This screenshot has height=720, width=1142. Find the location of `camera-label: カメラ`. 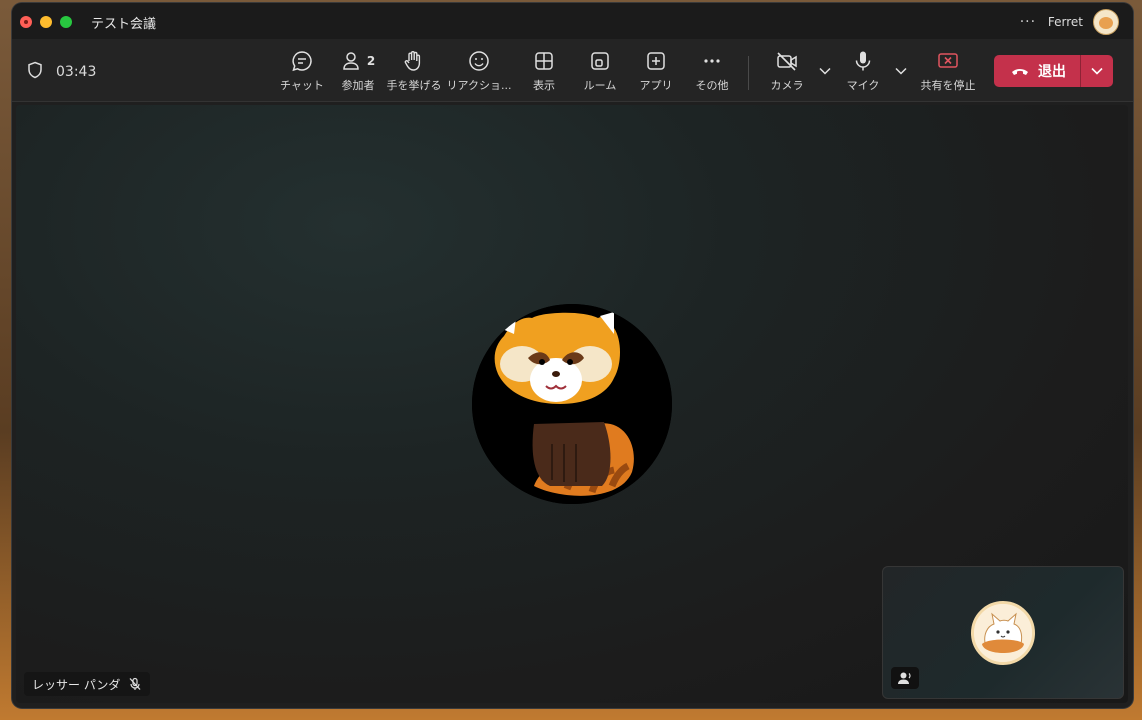

camera-label: カメラ is located at coordinates (787, 85).